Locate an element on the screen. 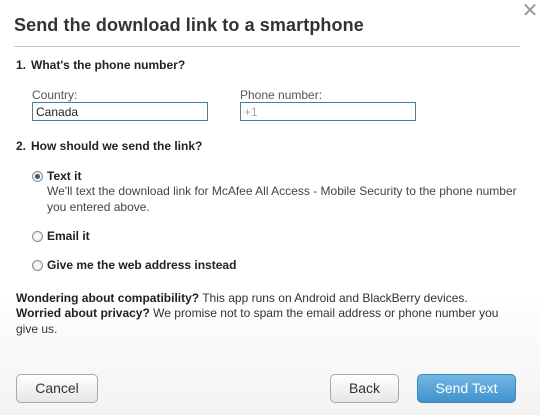 This screenshot has width=540, height=415. close-icon: ✕ is located at coordinates (530, 11).